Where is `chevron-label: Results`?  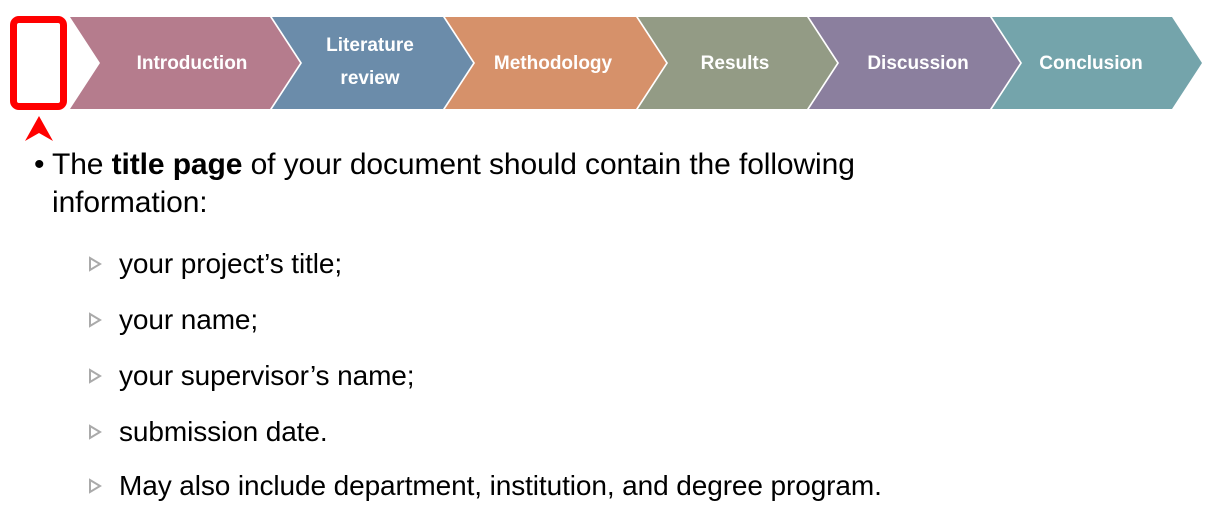 chevron-label: Results is located at coordinates (735, 63).